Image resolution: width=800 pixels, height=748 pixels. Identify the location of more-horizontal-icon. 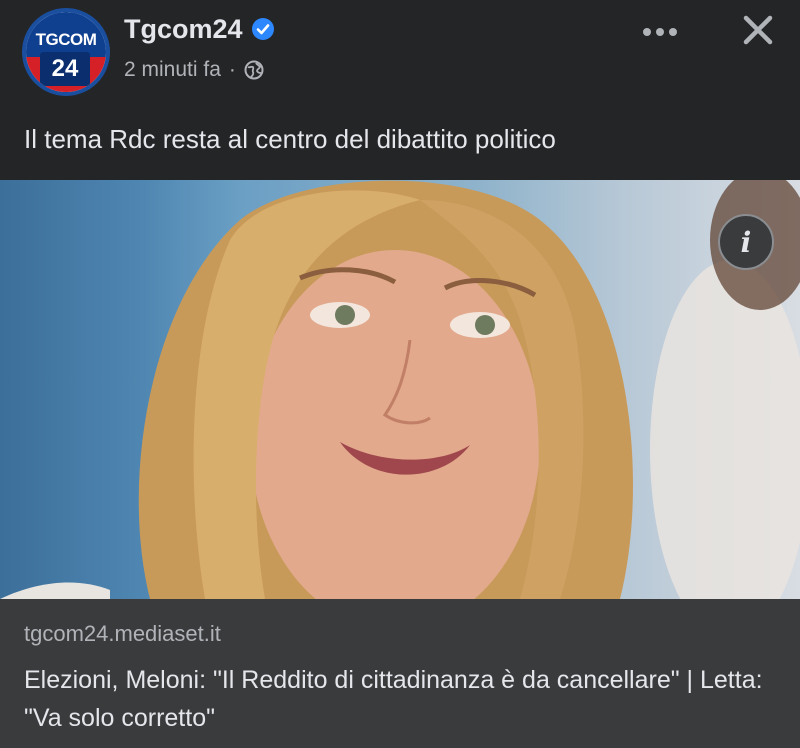
(660, 32).